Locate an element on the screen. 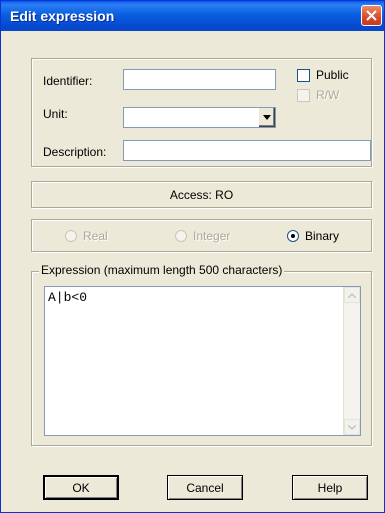 The height and width of the screenshot is (513, 385). chevron-up-icon is located at coordinates (352, 295).